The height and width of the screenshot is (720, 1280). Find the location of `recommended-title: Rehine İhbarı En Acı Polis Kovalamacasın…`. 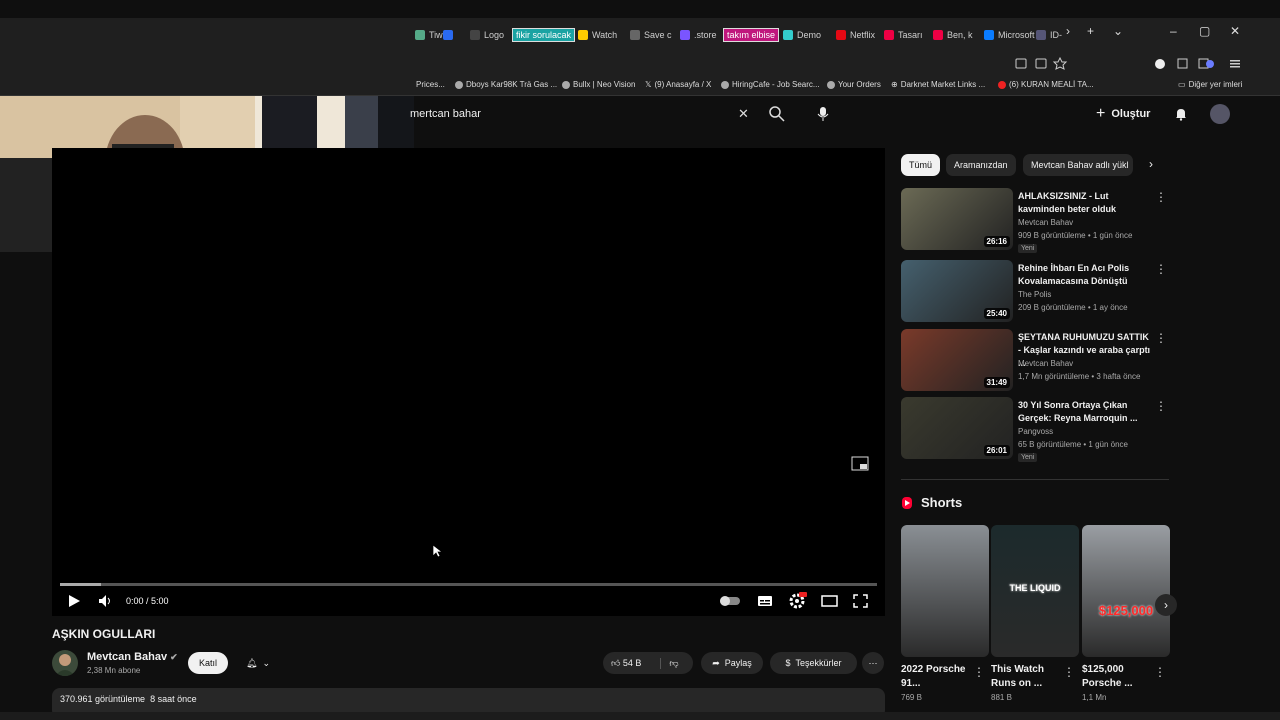

recommended-title: Rehine İhbarı En Acı Polis Kovalamacasın… is located at coordinates (1085, 275).